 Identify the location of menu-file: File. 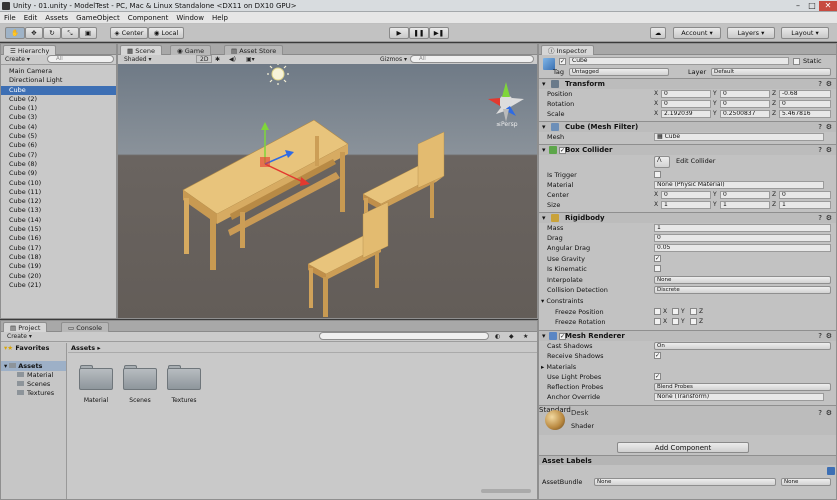
(10, 18).